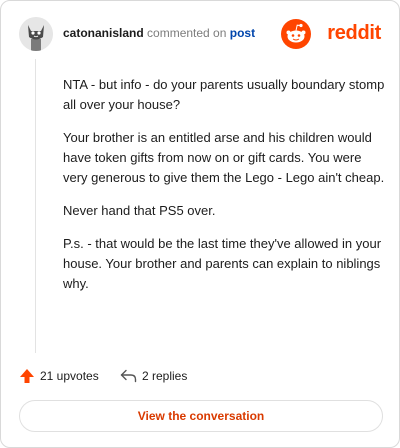 Image resolution: width=400 pixels, height=448 pixels. I want to click on replies-button: 2 replies, so click(153, 376).